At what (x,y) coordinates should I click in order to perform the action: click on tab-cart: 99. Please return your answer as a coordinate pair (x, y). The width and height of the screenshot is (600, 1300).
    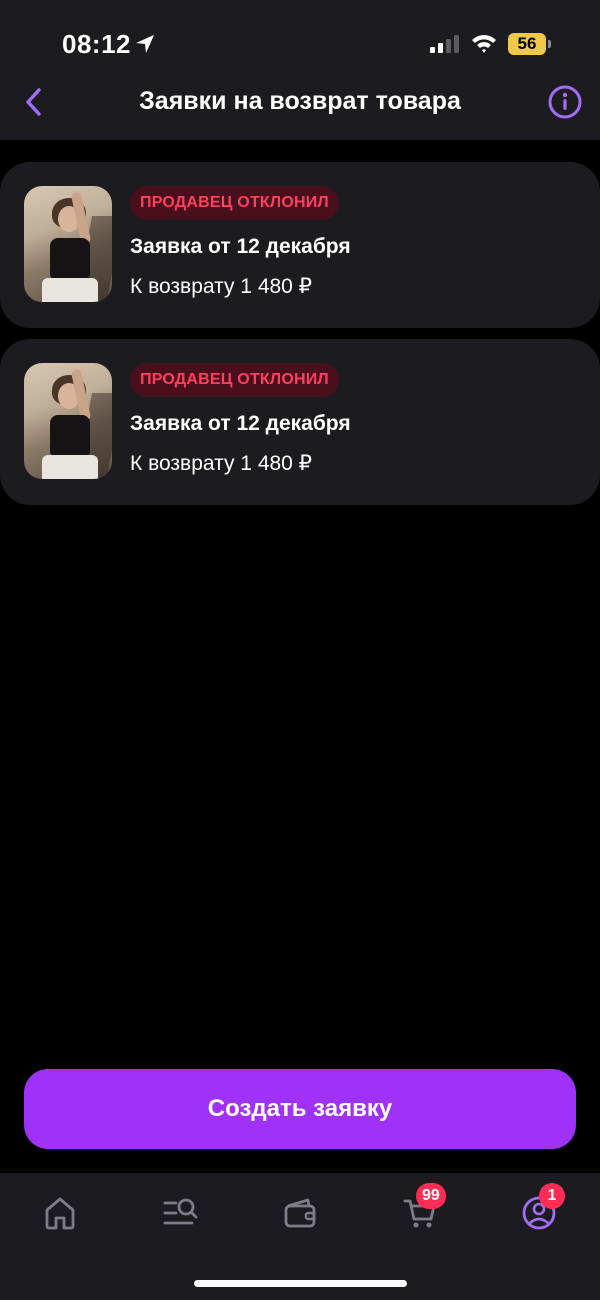
    Looking at the image, I should click on (421, 1209).